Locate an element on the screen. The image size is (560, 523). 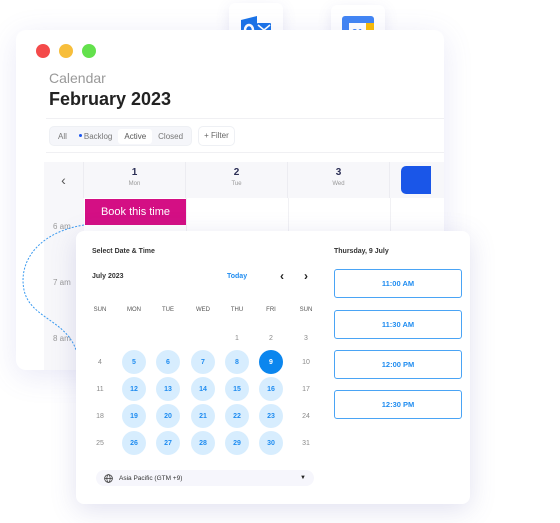
available-date: 7 is located at coordinates (203, 362).